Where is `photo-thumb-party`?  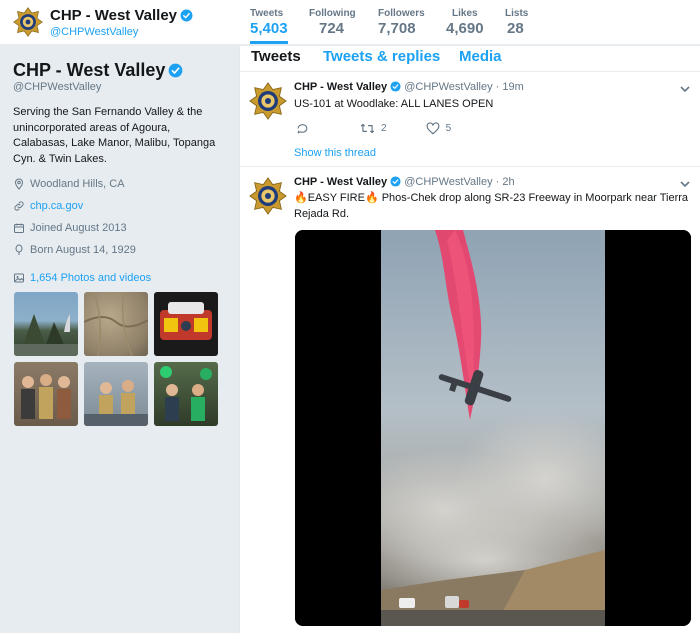 photo-thumb-party is located at coordinates (186, 394).